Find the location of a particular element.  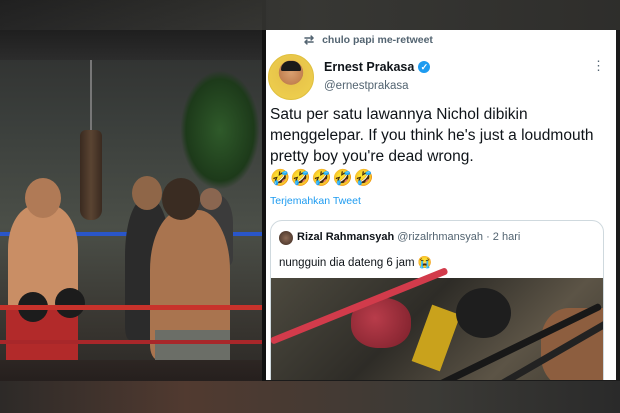

more-options-icon: ⋮ is located at coordinates (599, 66).